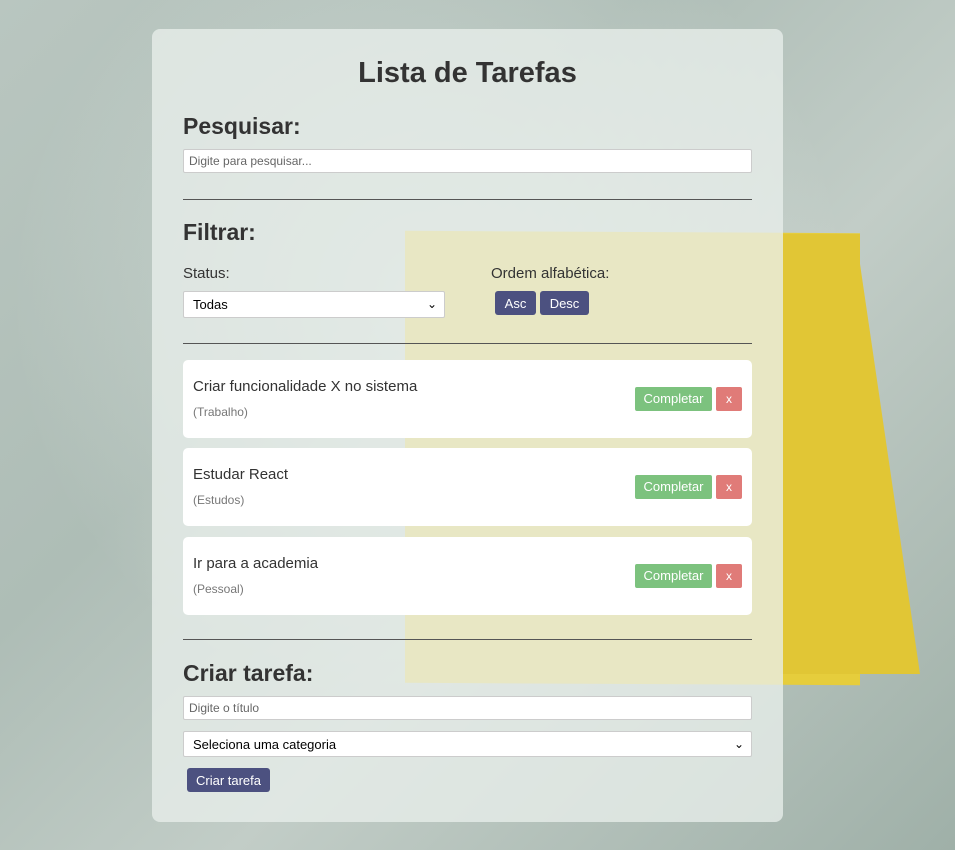  I want to click on category-select-value: Seleciona uma categoria, so click(265, 744).